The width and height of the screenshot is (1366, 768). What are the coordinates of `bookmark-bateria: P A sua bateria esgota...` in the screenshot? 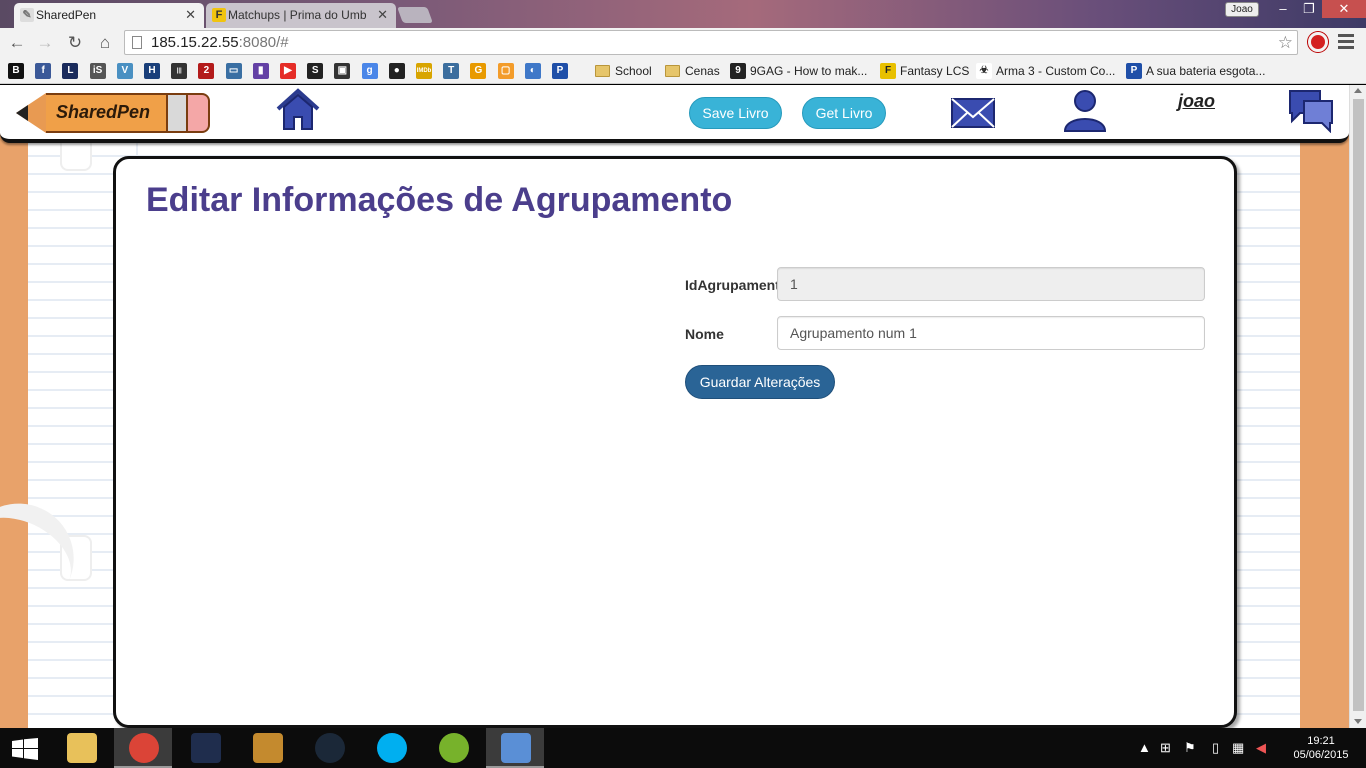 It's located at (1195, 71).